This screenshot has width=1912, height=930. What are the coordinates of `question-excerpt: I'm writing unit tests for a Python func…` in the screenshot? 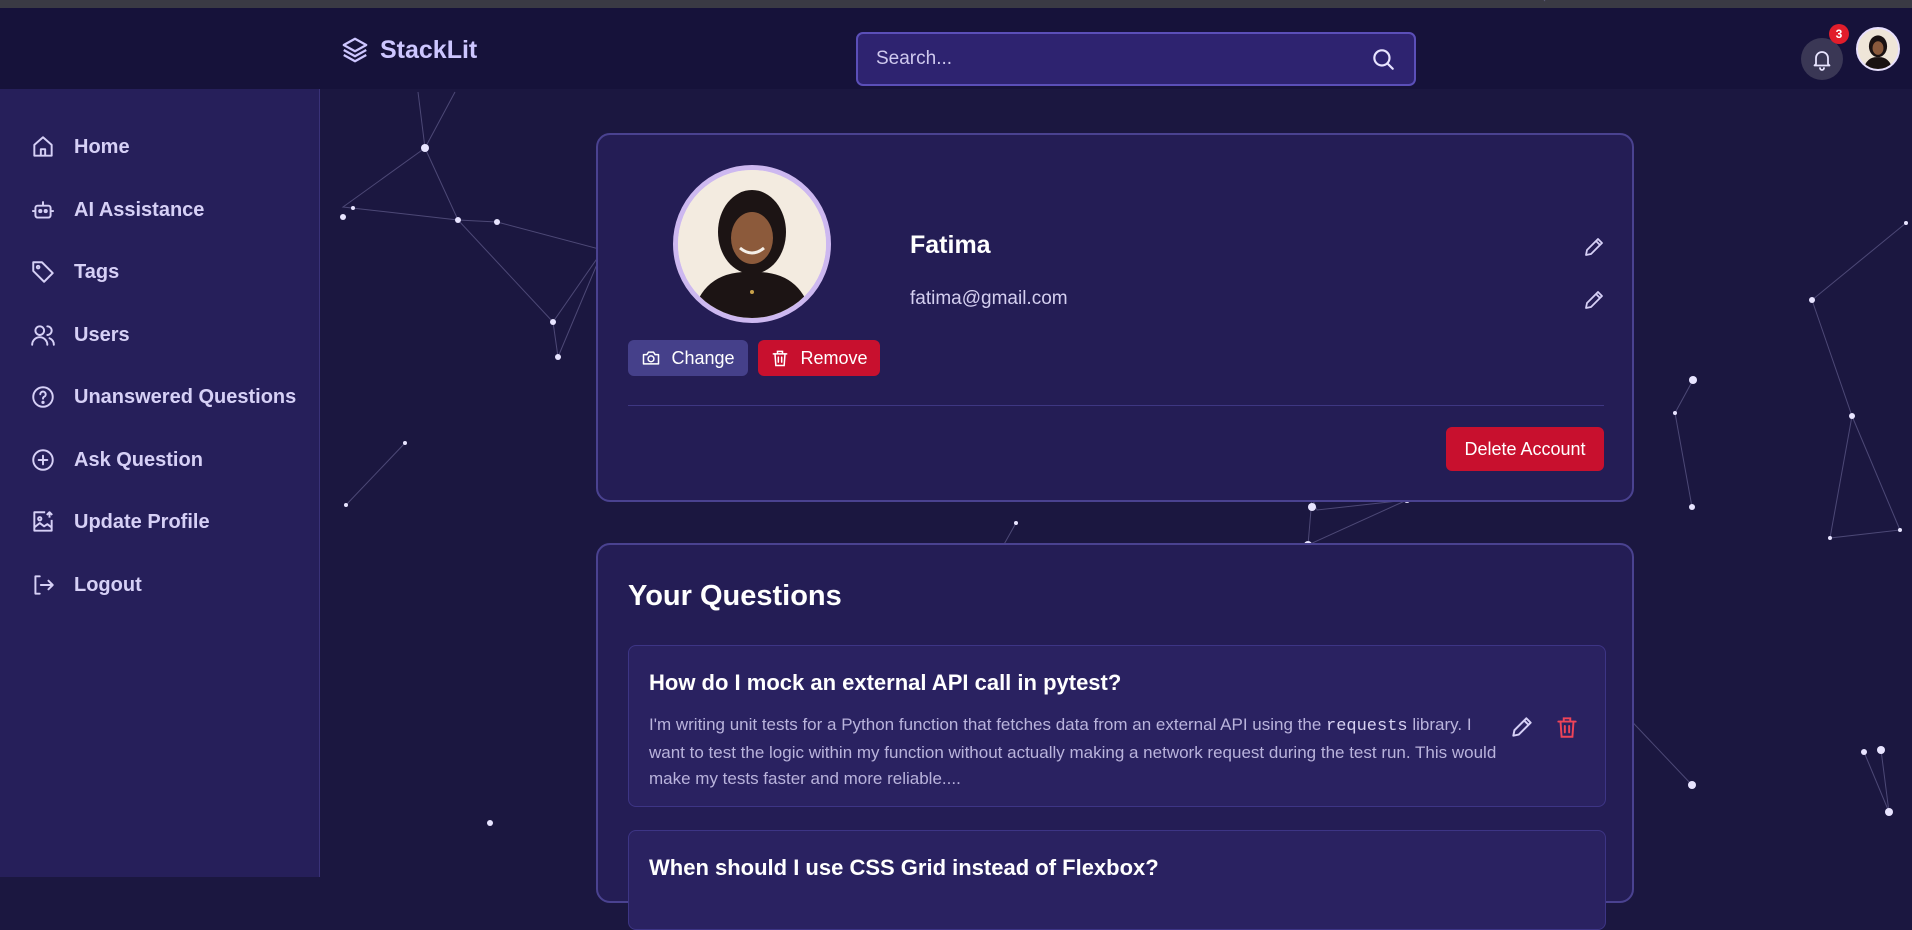 It's located at (1079, 752).